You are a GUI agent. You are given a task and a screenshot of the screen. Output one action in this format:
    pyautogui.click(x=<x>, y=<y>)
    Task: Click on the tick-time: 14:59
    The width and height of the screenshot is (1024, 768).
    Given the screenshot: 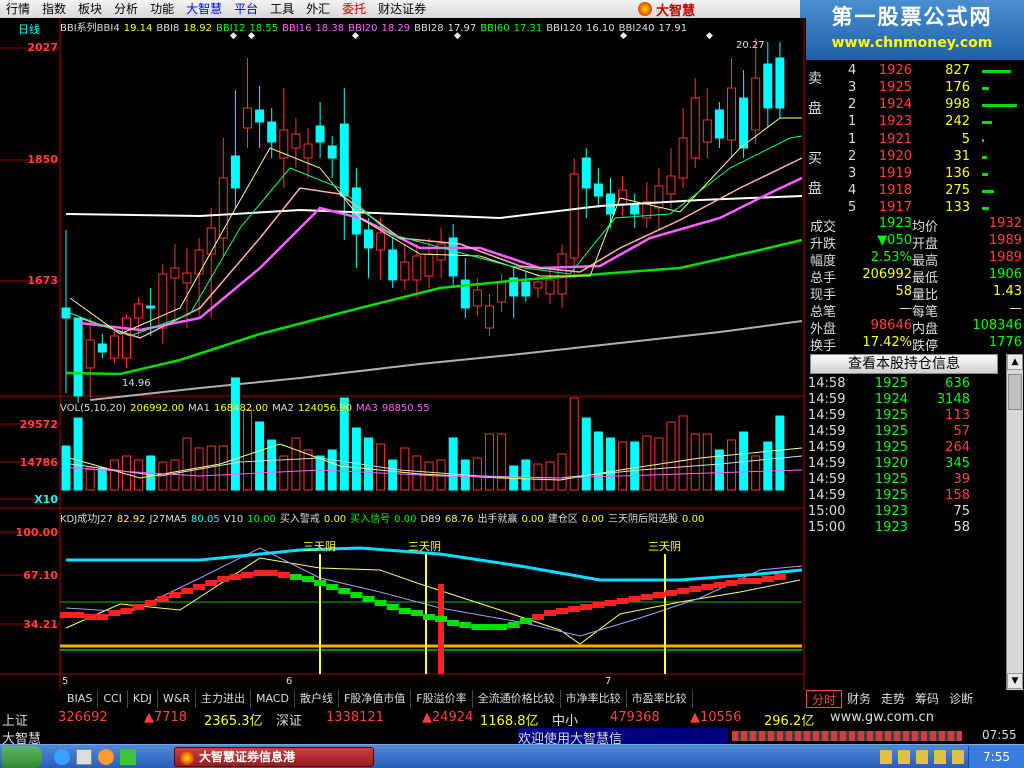 What is the action you would take?
    pyautogui.click(x=827, y=447)
    